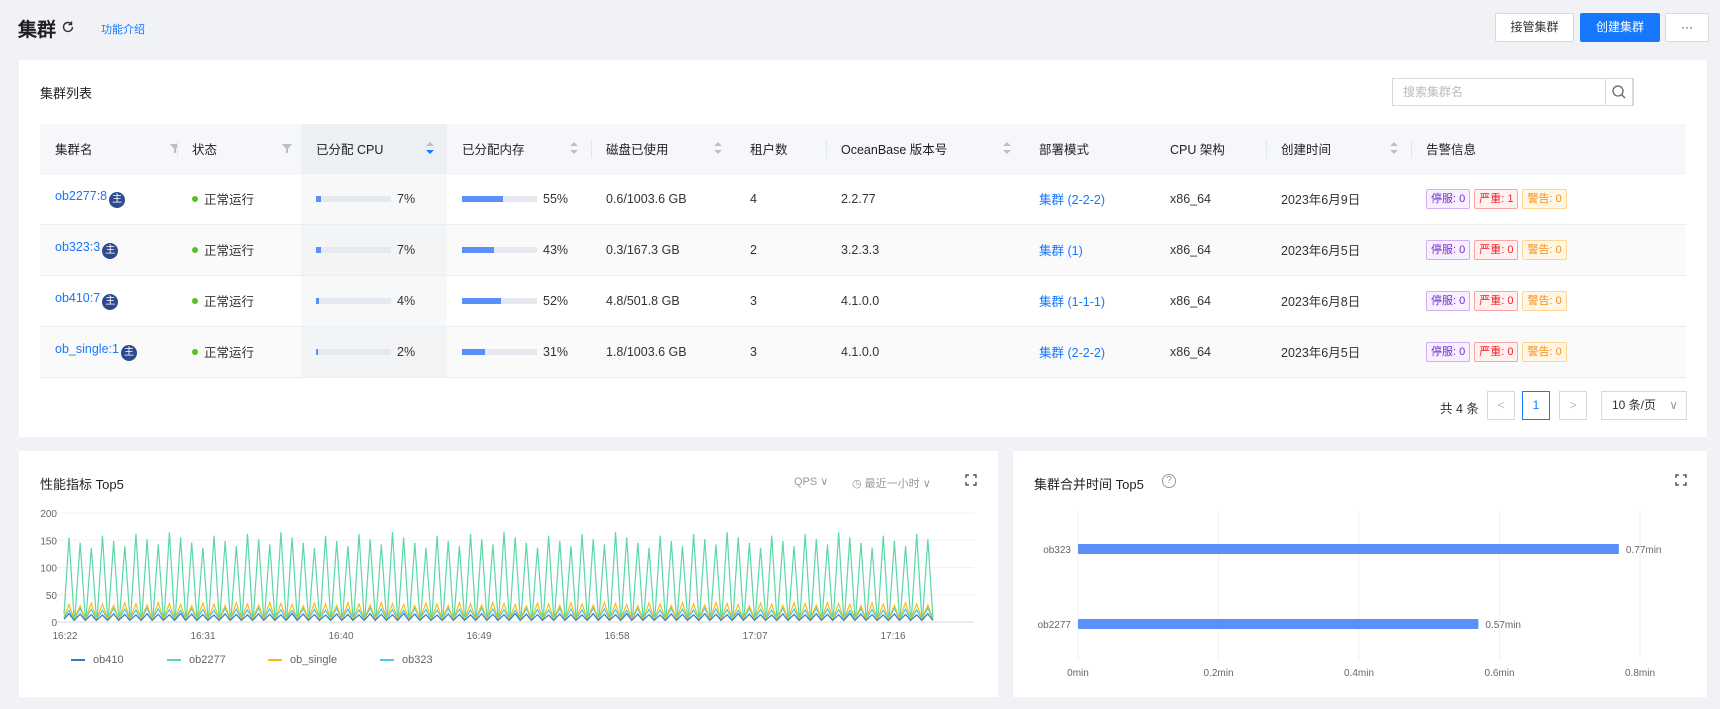  Describe the element at coordinates (66, 93) in the screenshot. I see `cluster-list-title: 集群列表` at that location.